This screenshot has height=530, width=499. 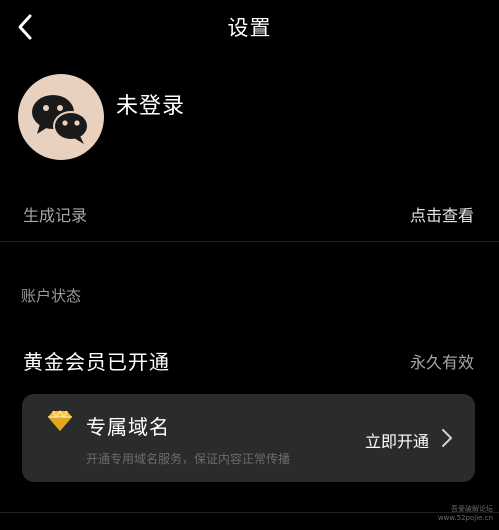 I want to click on history-label: 生成记录, so click(x=55, y=215).